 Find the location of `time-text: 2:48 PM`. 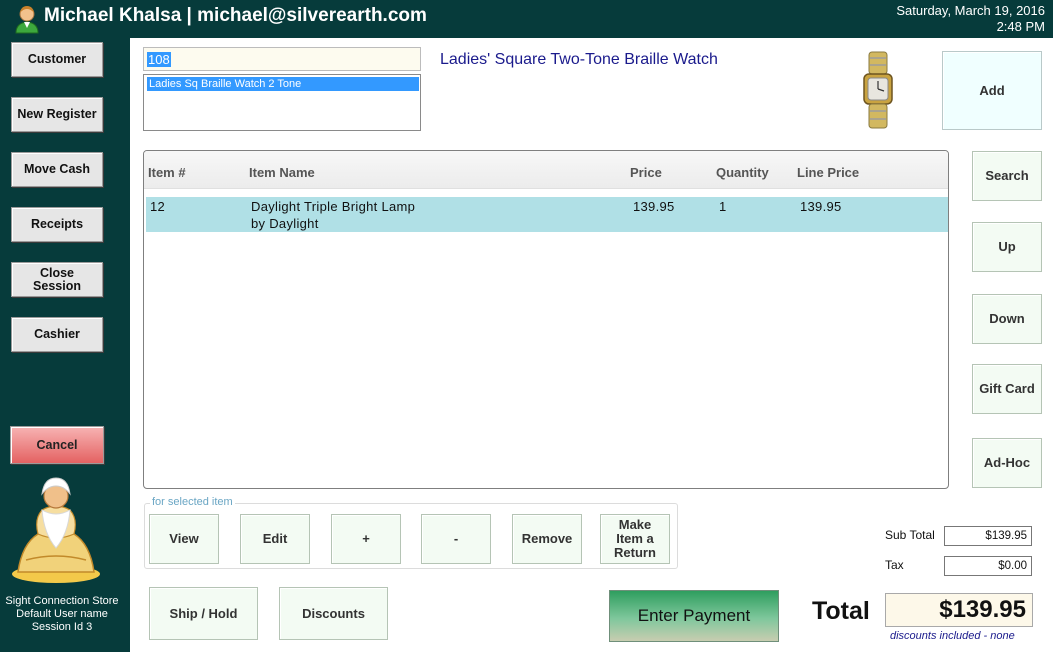

time-text: 2:48 PM is located at coordinates (1020, 26).